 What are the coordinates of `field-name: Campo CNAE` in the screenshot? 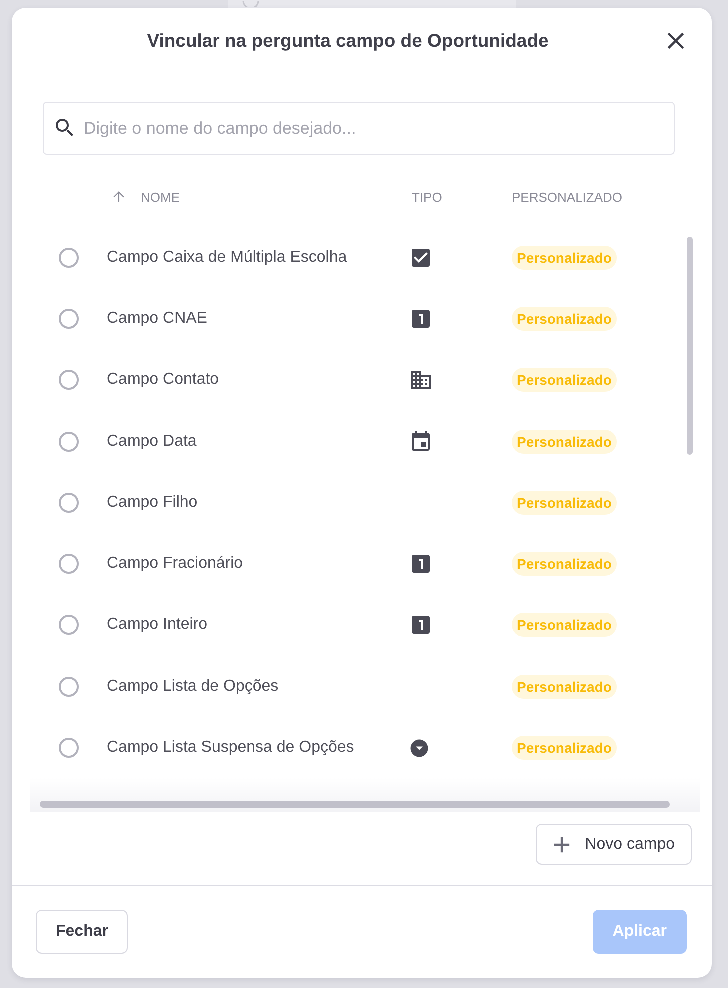 It's located at (157, 319).